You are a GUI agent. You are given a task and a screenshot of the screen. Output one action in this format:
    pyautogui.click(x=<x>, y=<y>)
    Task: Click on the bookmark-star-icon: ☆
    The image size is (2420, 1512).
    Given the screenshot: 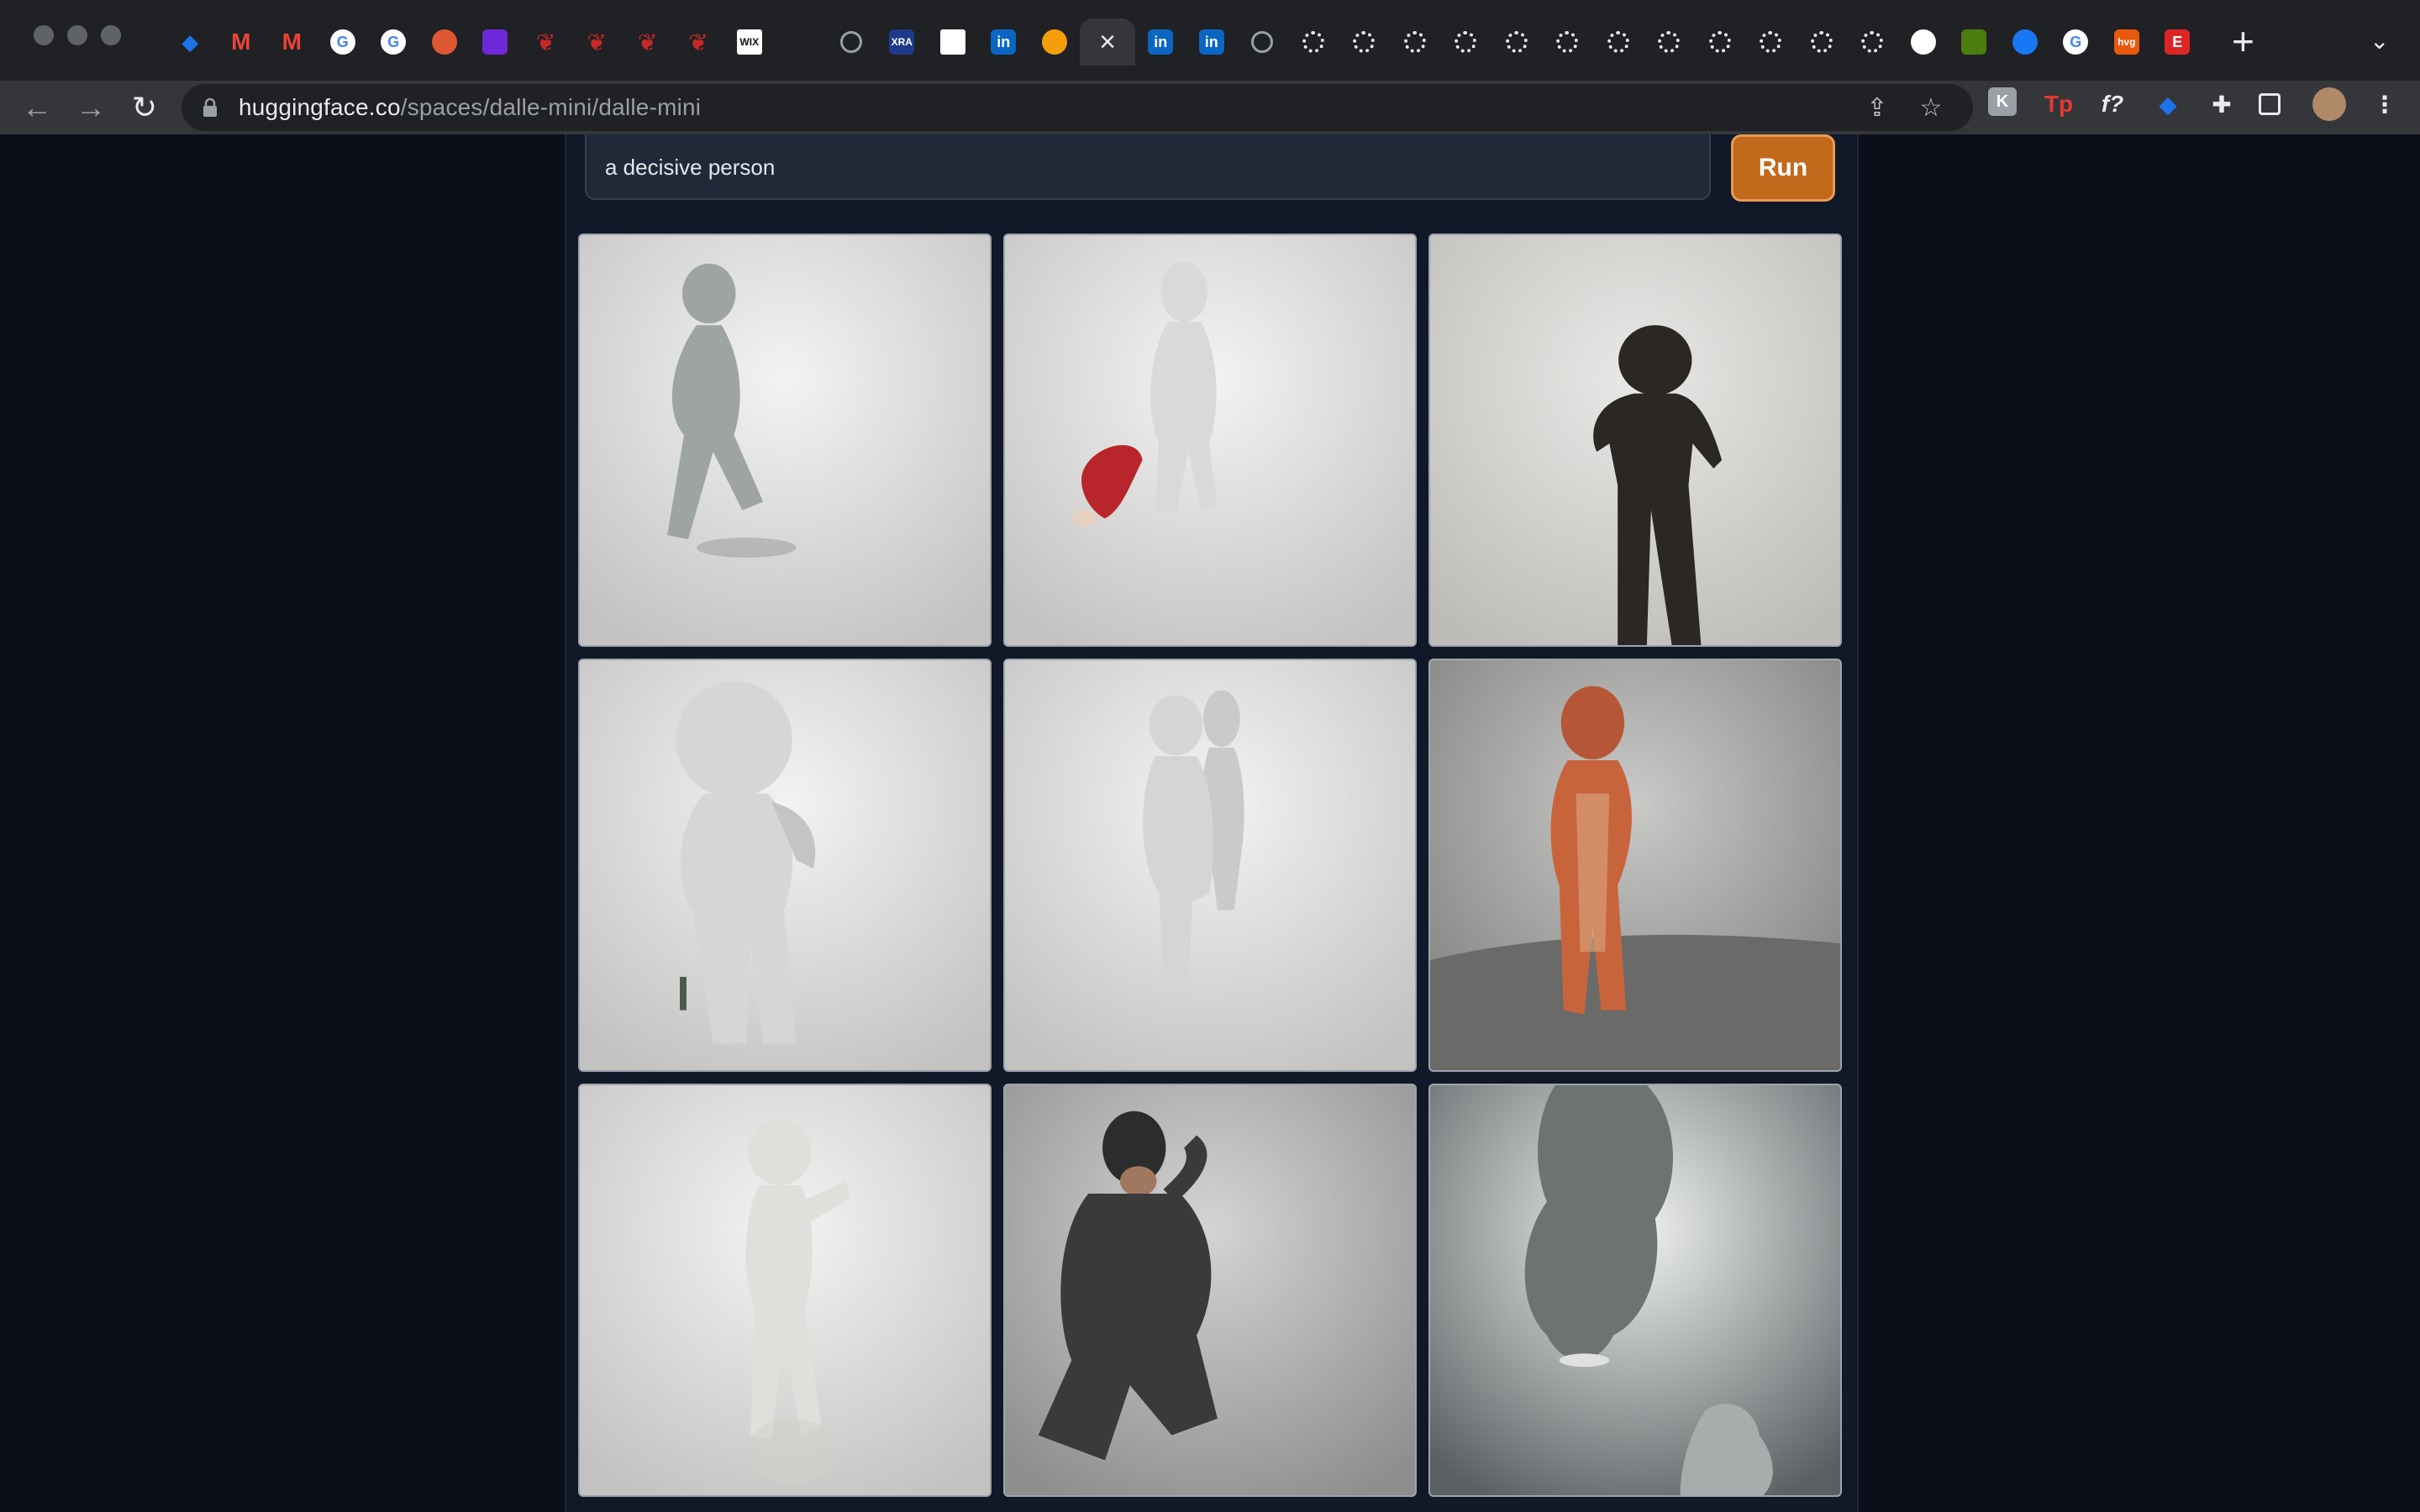 What is the action you would take?
    pyautogui.click(x=1931, y=107)
    